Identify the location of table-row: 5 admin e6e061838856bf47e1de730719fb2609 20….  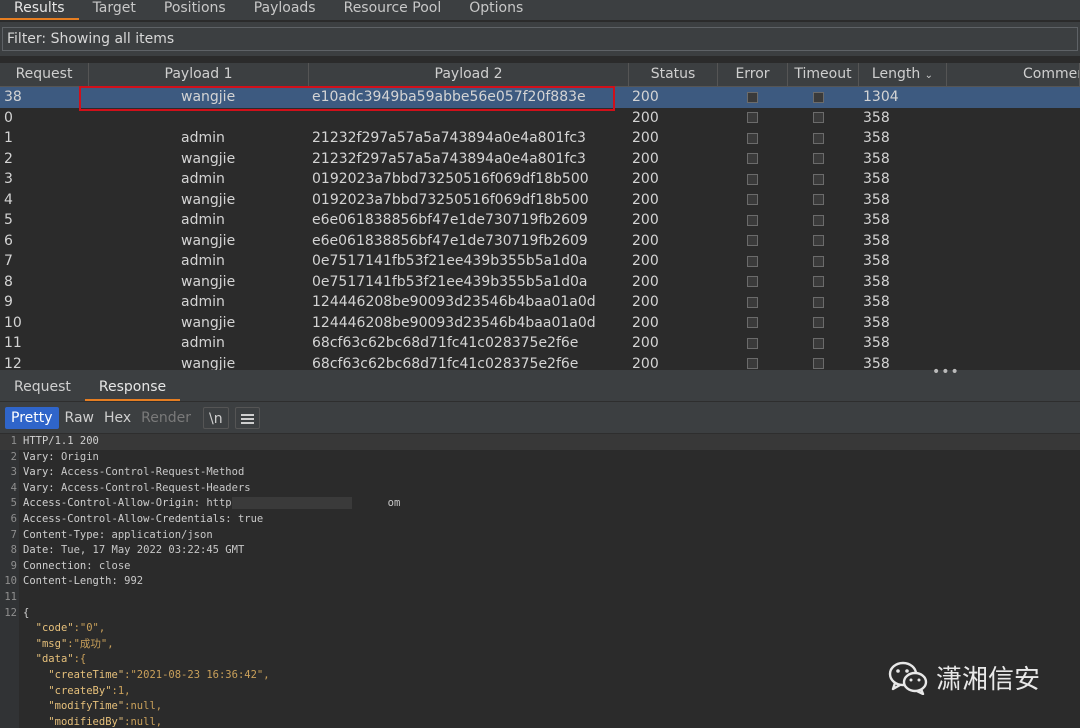
(540, 220).